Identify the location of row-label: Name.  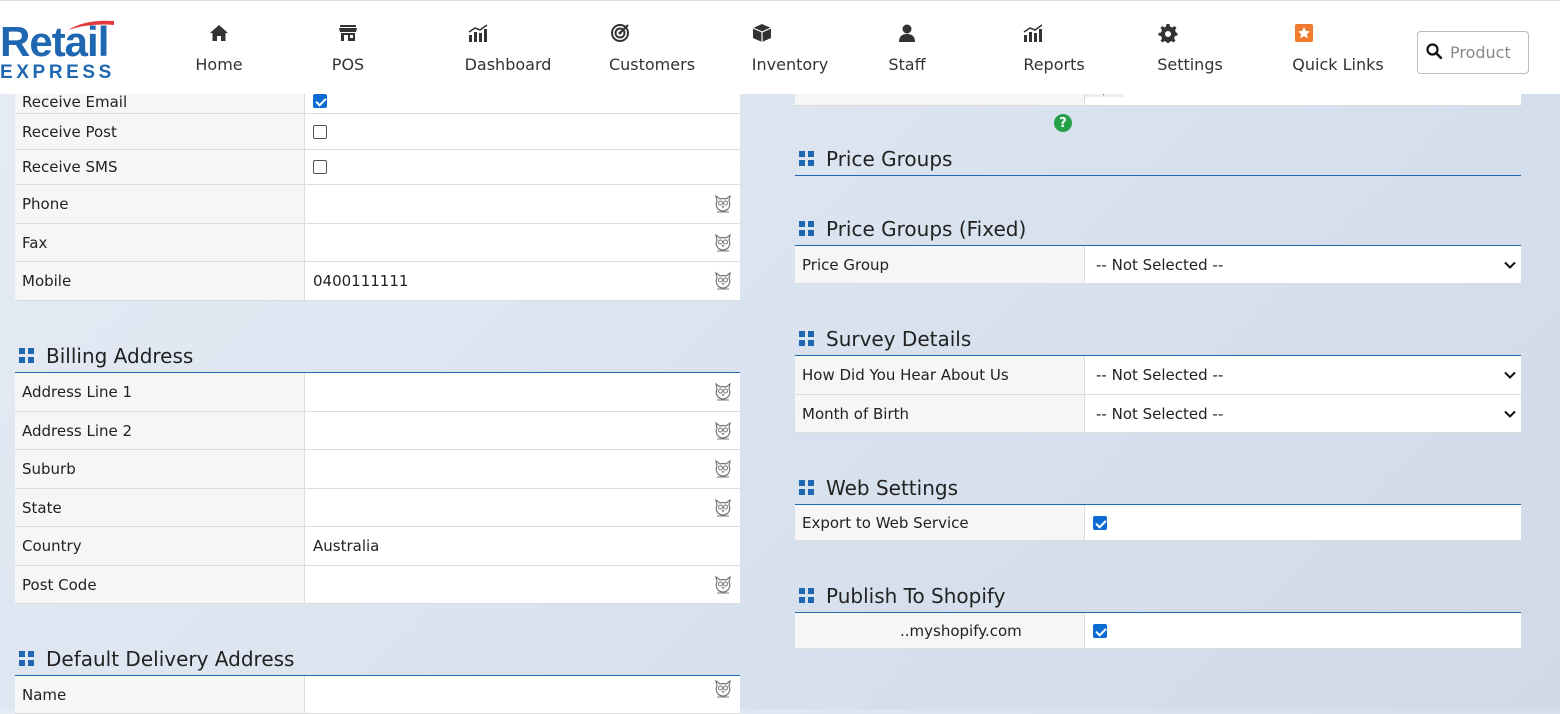
(160, 694).